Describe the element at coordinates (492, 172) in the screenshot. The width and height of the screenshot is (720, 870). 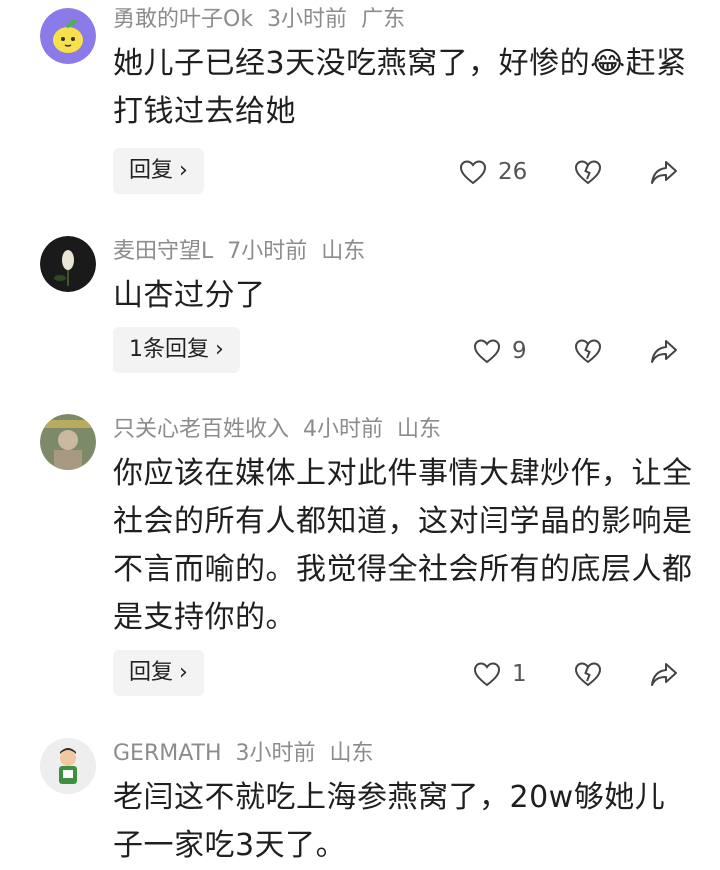
I see `like-button: 26` at that location.